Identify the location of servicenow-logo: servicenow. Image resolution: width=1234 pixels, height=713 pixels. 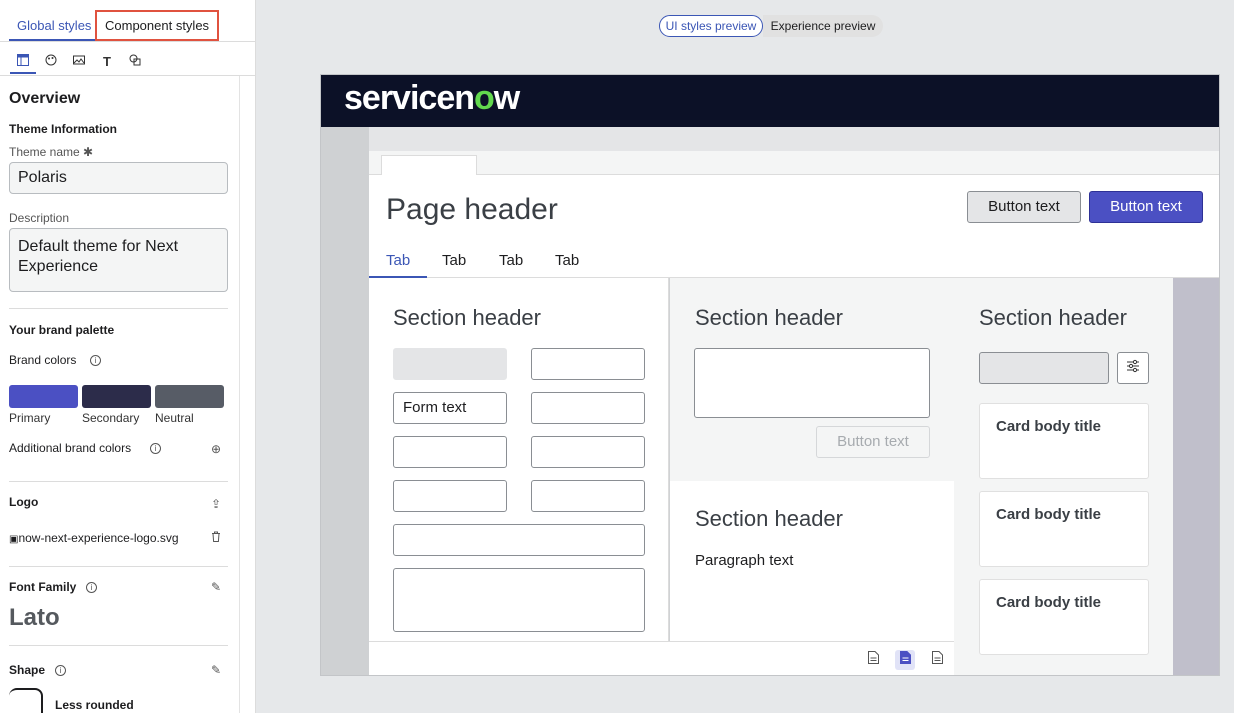
(432, 98).